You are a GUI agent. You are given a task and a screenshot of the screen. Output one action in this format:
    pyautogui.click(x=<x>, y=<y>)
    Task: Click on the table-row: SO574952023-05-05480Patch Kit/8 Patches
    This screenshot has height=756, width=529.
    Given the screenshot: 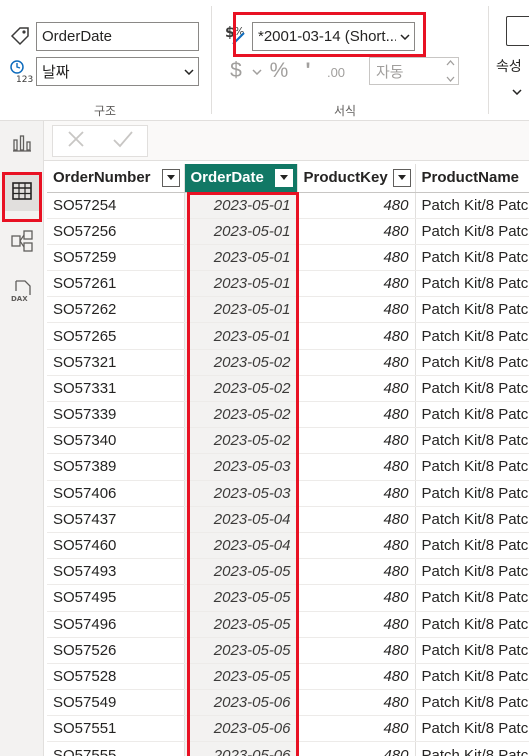 What is the action you would take?
    pyautogui.click(x=288, y=598)
    